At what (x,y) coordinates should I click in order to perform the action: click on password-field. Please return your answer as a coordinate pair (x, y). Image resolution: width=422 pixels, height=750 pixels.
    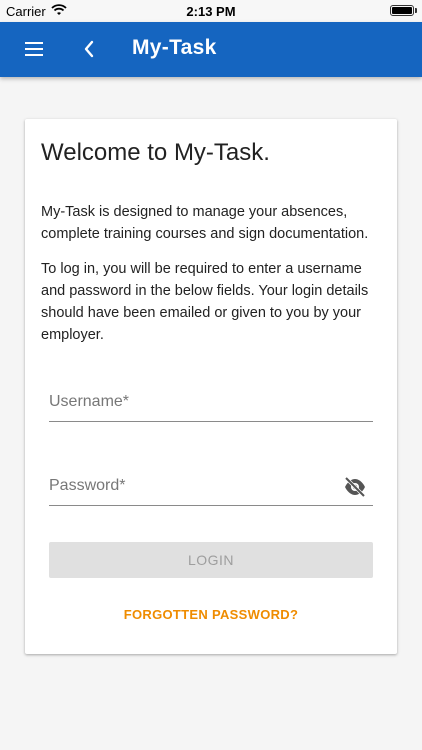
    Looking at the image, I should click on (211, 487).